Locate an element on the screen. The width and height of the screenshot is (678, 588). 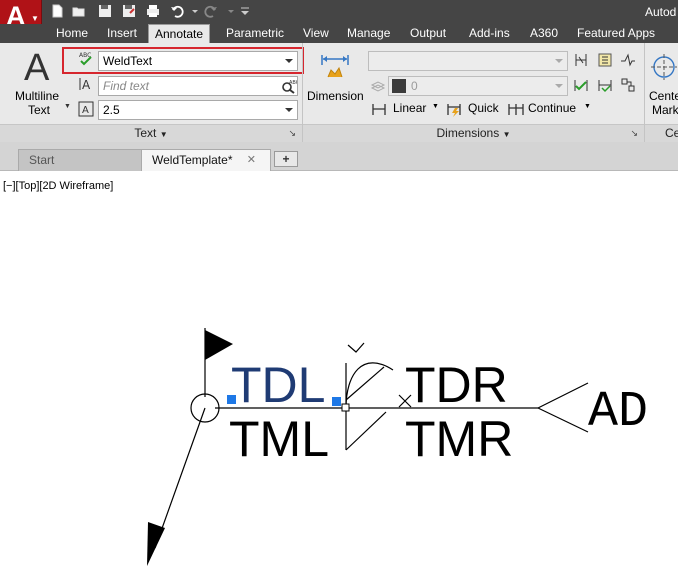
text-style-value: WeldText is located at coordinates (128, 61).